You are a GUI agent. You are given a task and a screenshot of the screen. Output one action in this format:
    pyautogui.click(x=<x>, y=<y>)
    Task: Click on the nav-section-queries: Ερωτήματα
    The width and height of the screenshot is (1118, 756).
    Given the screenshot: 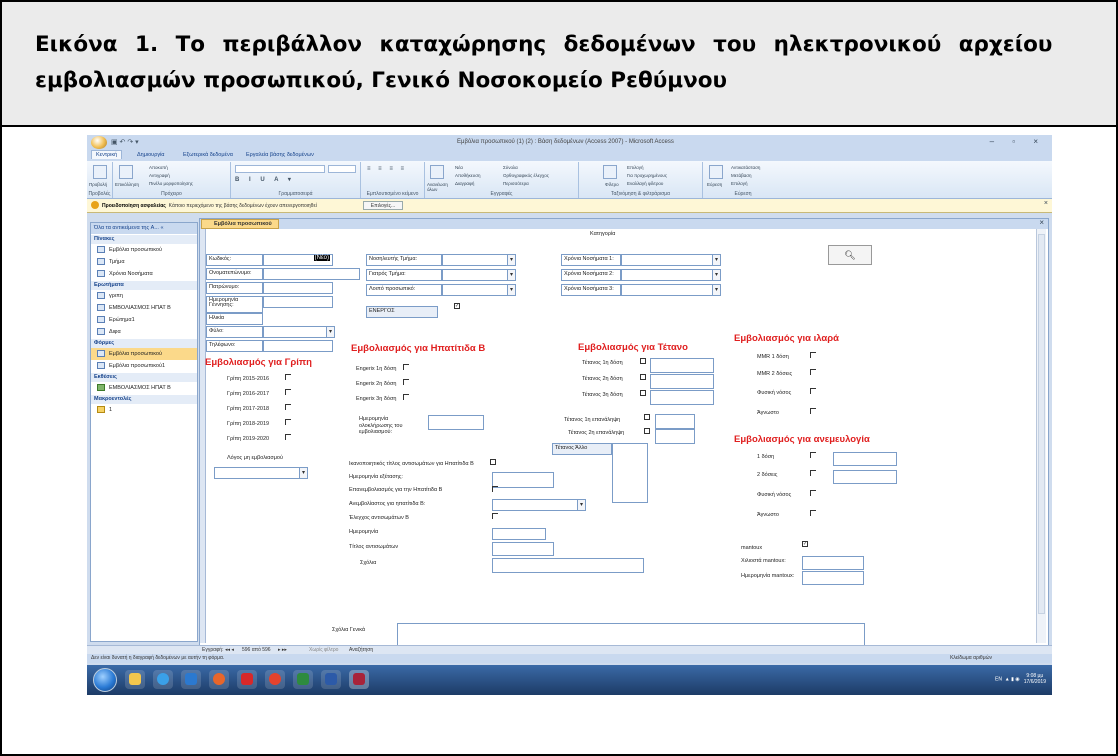 What is the action you would take?
    pyautogui.click(x=144, y=285)
    